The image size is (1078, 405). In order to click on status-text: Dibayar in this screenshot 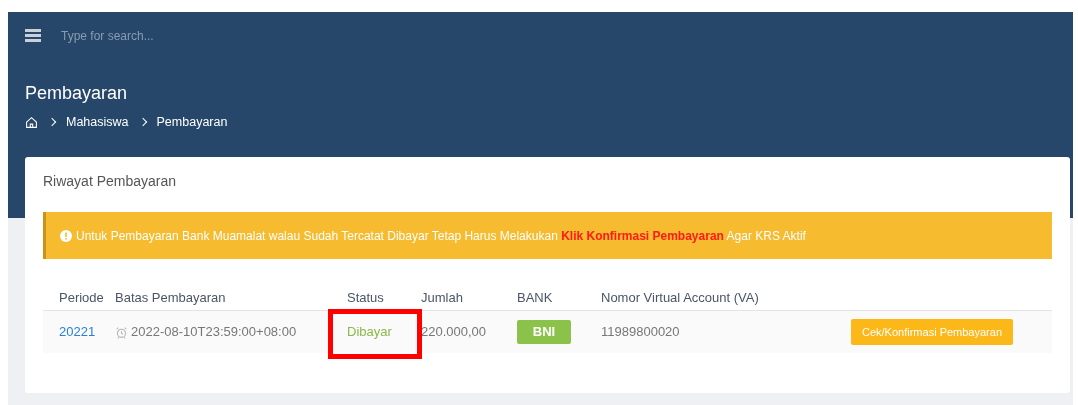, I will do `click(369, 332)`.